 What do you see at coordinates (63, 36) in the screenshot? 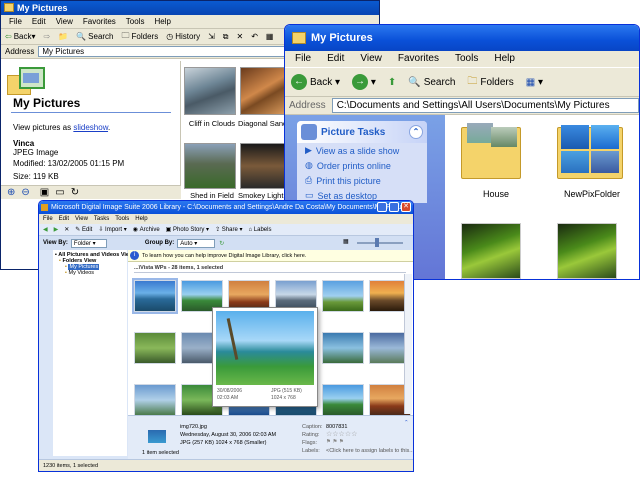
I see `up-button: 📁` at bounding box center [63, 36].